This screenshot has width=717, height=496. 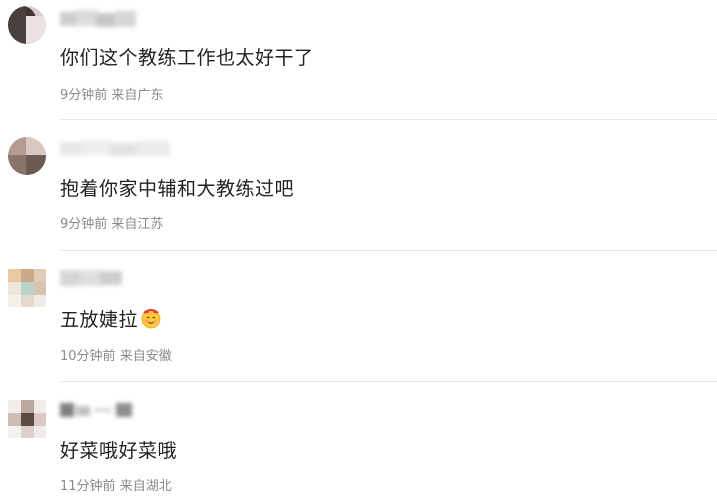 I want to click on comment-location: 来自江苏, so click(x=137, y=224).